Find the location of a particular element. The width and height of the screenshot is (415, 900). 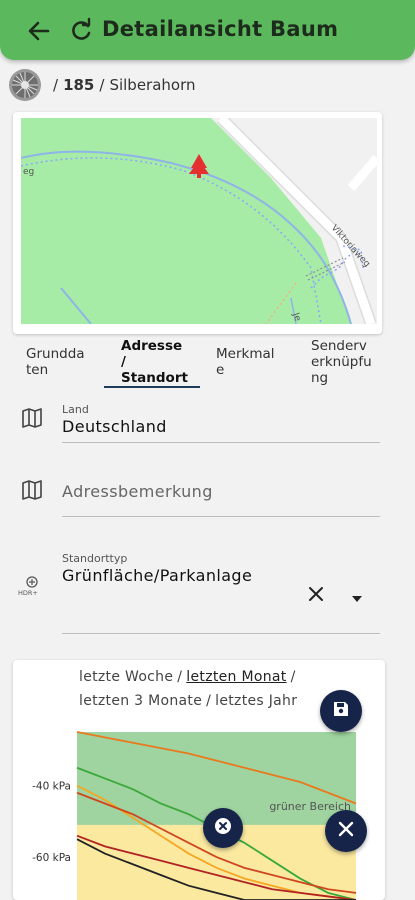

breadcrumb-tree-id: 185 is located at coordinates (78, 85).